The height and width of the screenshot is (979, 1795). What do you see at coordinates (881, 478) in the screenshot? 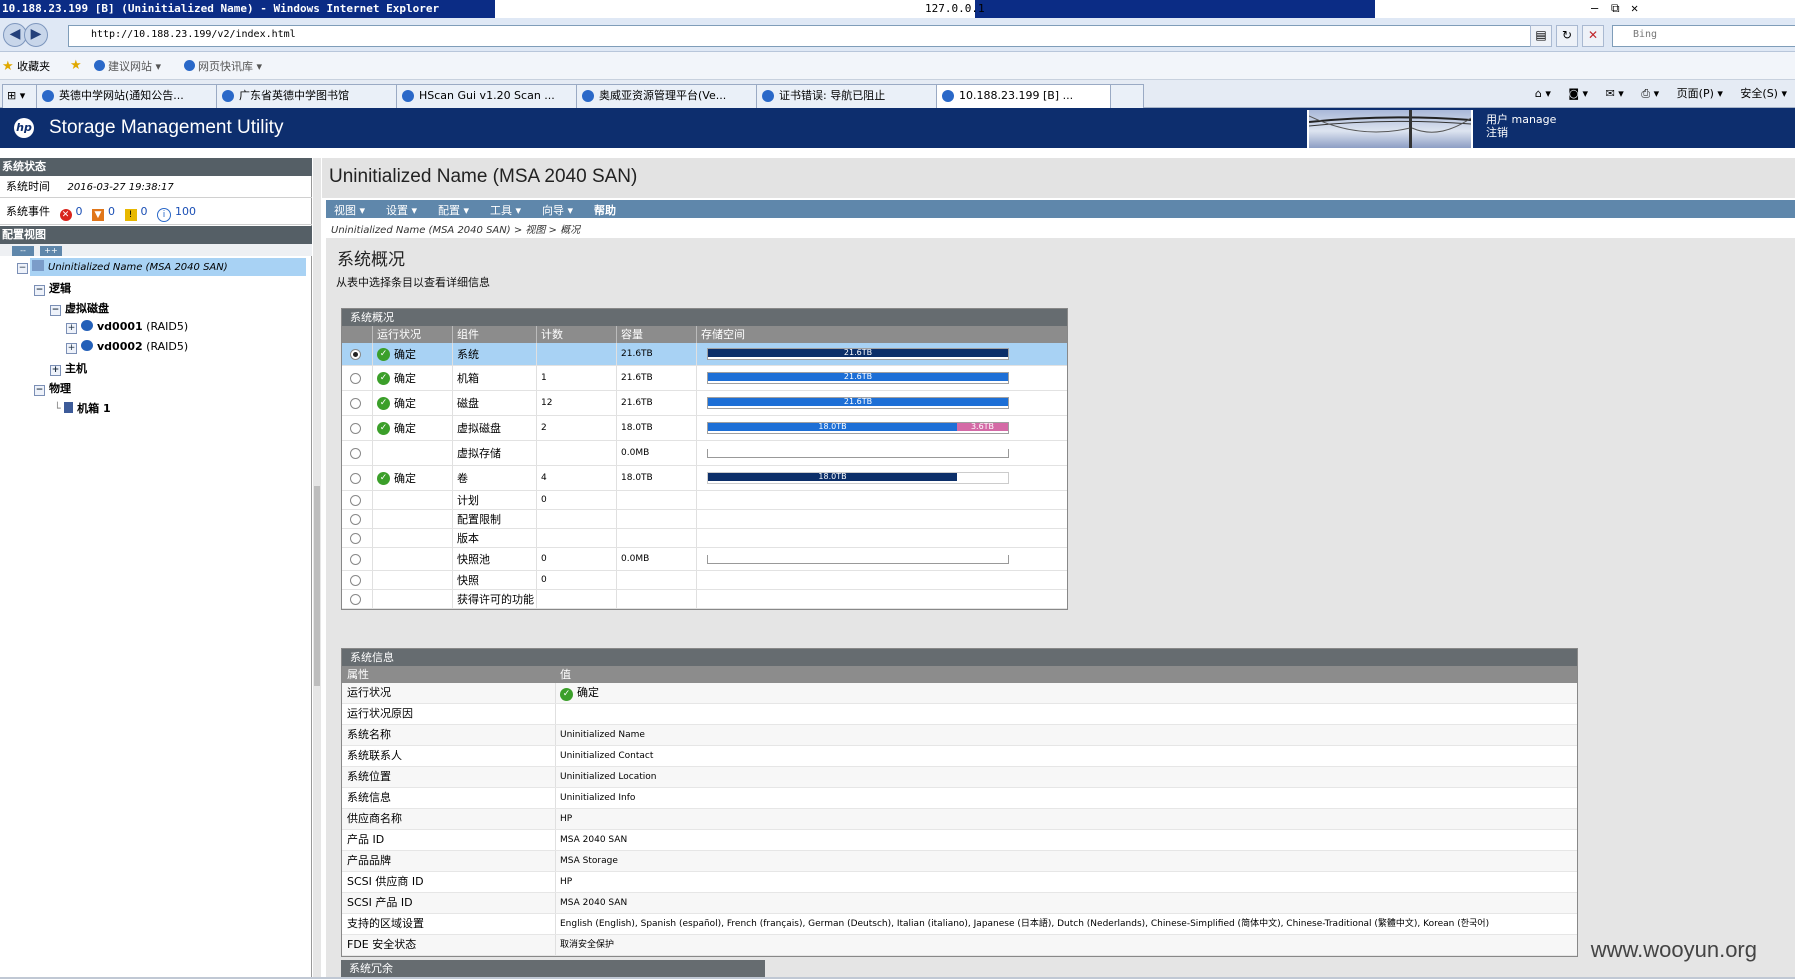
I see `row-storage-cell: 18.0TB` at bounding box center [881, 478].